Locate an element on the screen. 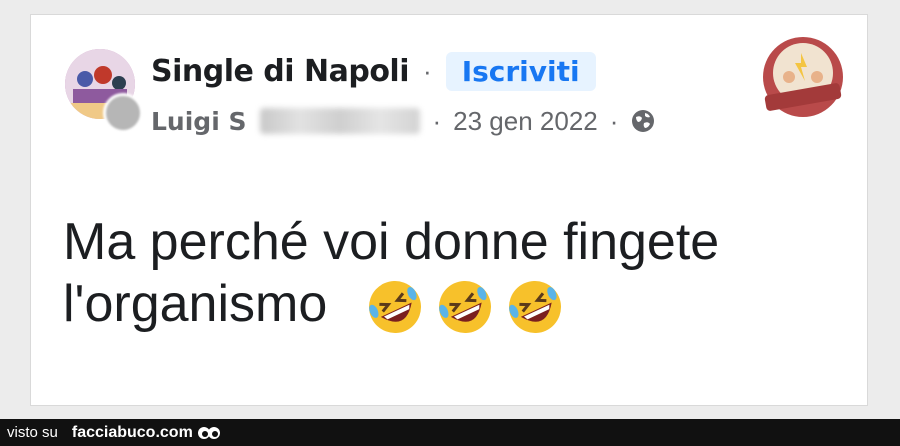 Image resolution: width=900 pixels, height=446 pixels. globe-icon is located at coordinates (643, 121).